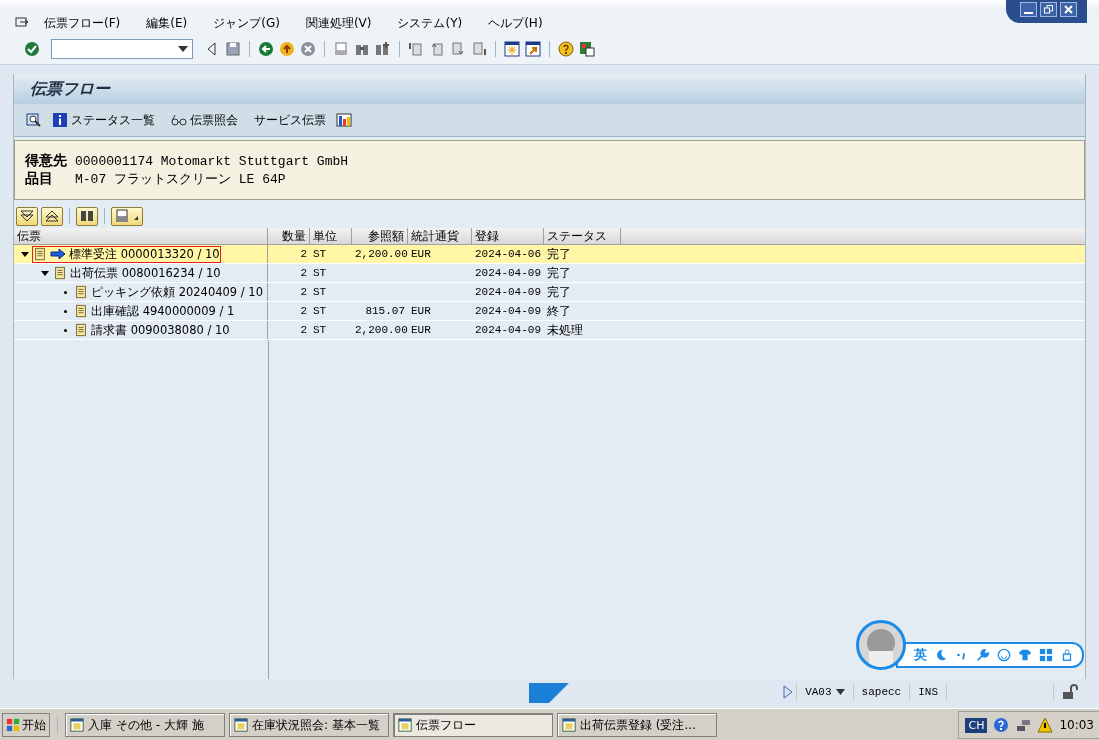 This screenshot has height=740, width=1099. What do you see at coordinates (824, 692) in the screenshot?
I see `transaction-code: VA03` at bounding box center [824, 692].